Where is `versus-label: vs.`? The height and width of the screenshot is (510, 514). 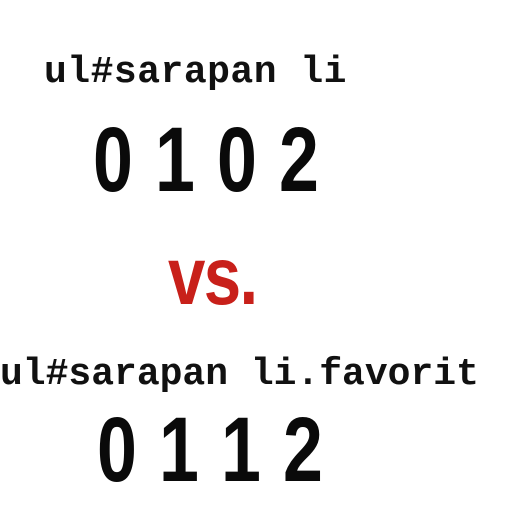 versus-label: vs. is located at coordinates (213, 276).